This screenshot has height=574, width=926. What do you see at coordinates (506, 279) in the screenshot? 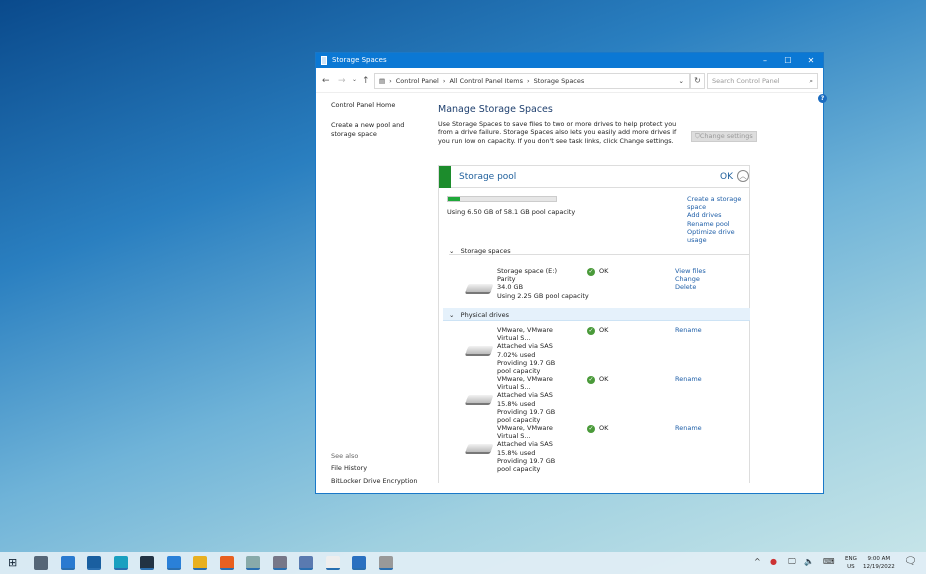
I see `space-type: Parity` at bounding box center [506, 279].